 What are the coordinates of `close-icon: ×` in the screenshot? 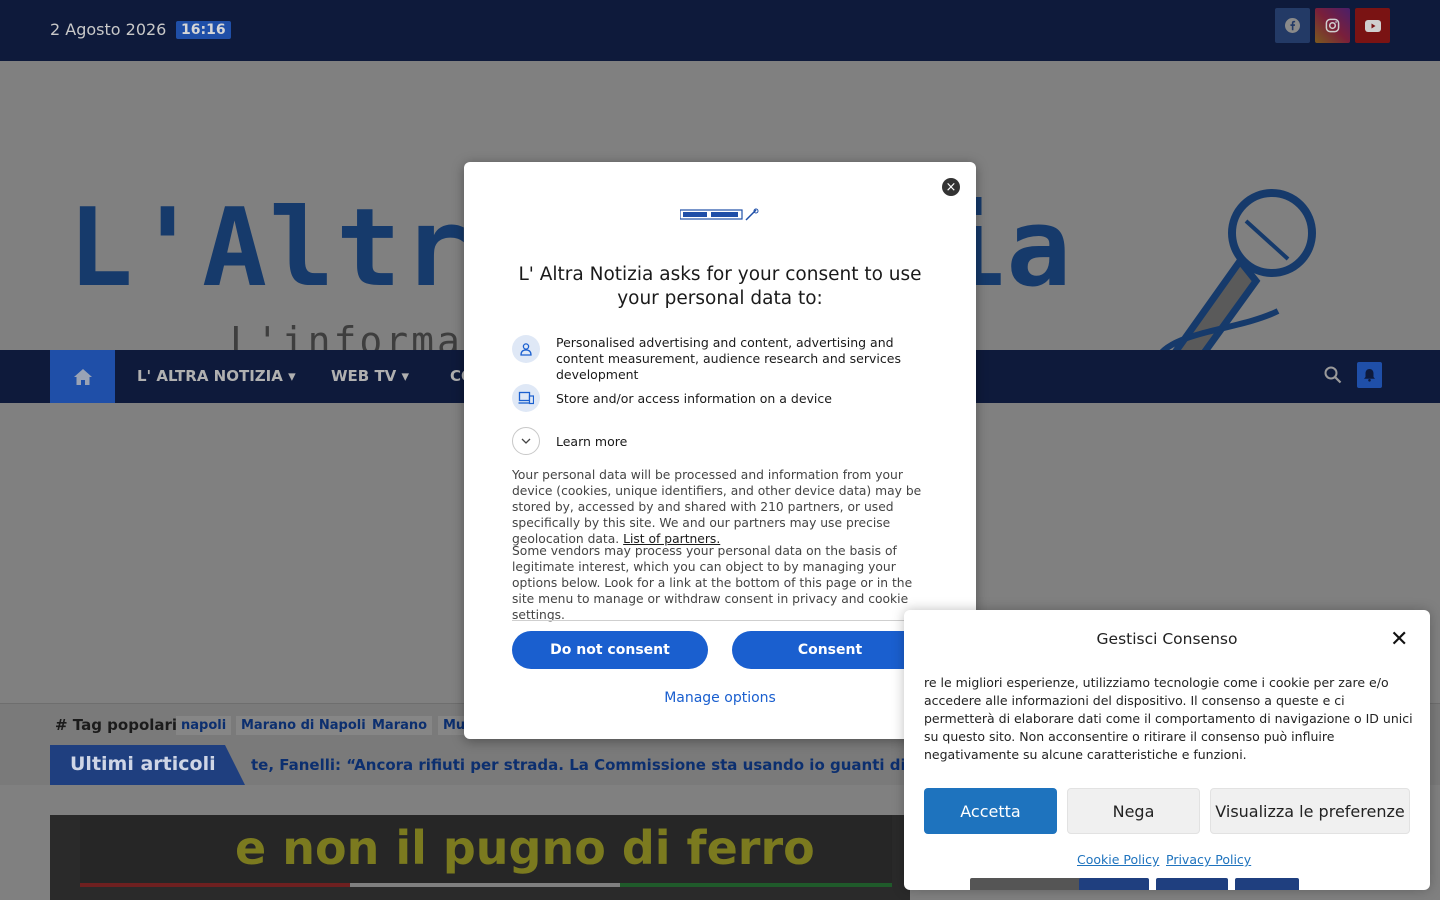 It's located at (951, 187).